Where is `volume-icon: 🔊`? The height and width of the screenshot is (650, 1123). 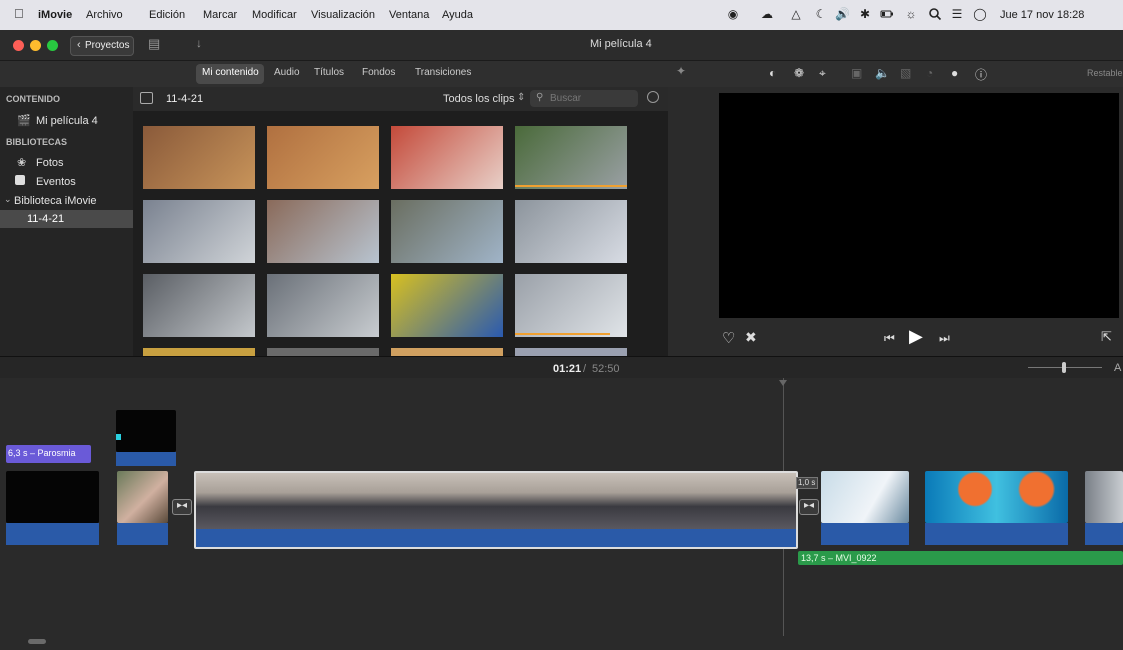 volume-icon: 🔊 is located at coordinates (842, 14).